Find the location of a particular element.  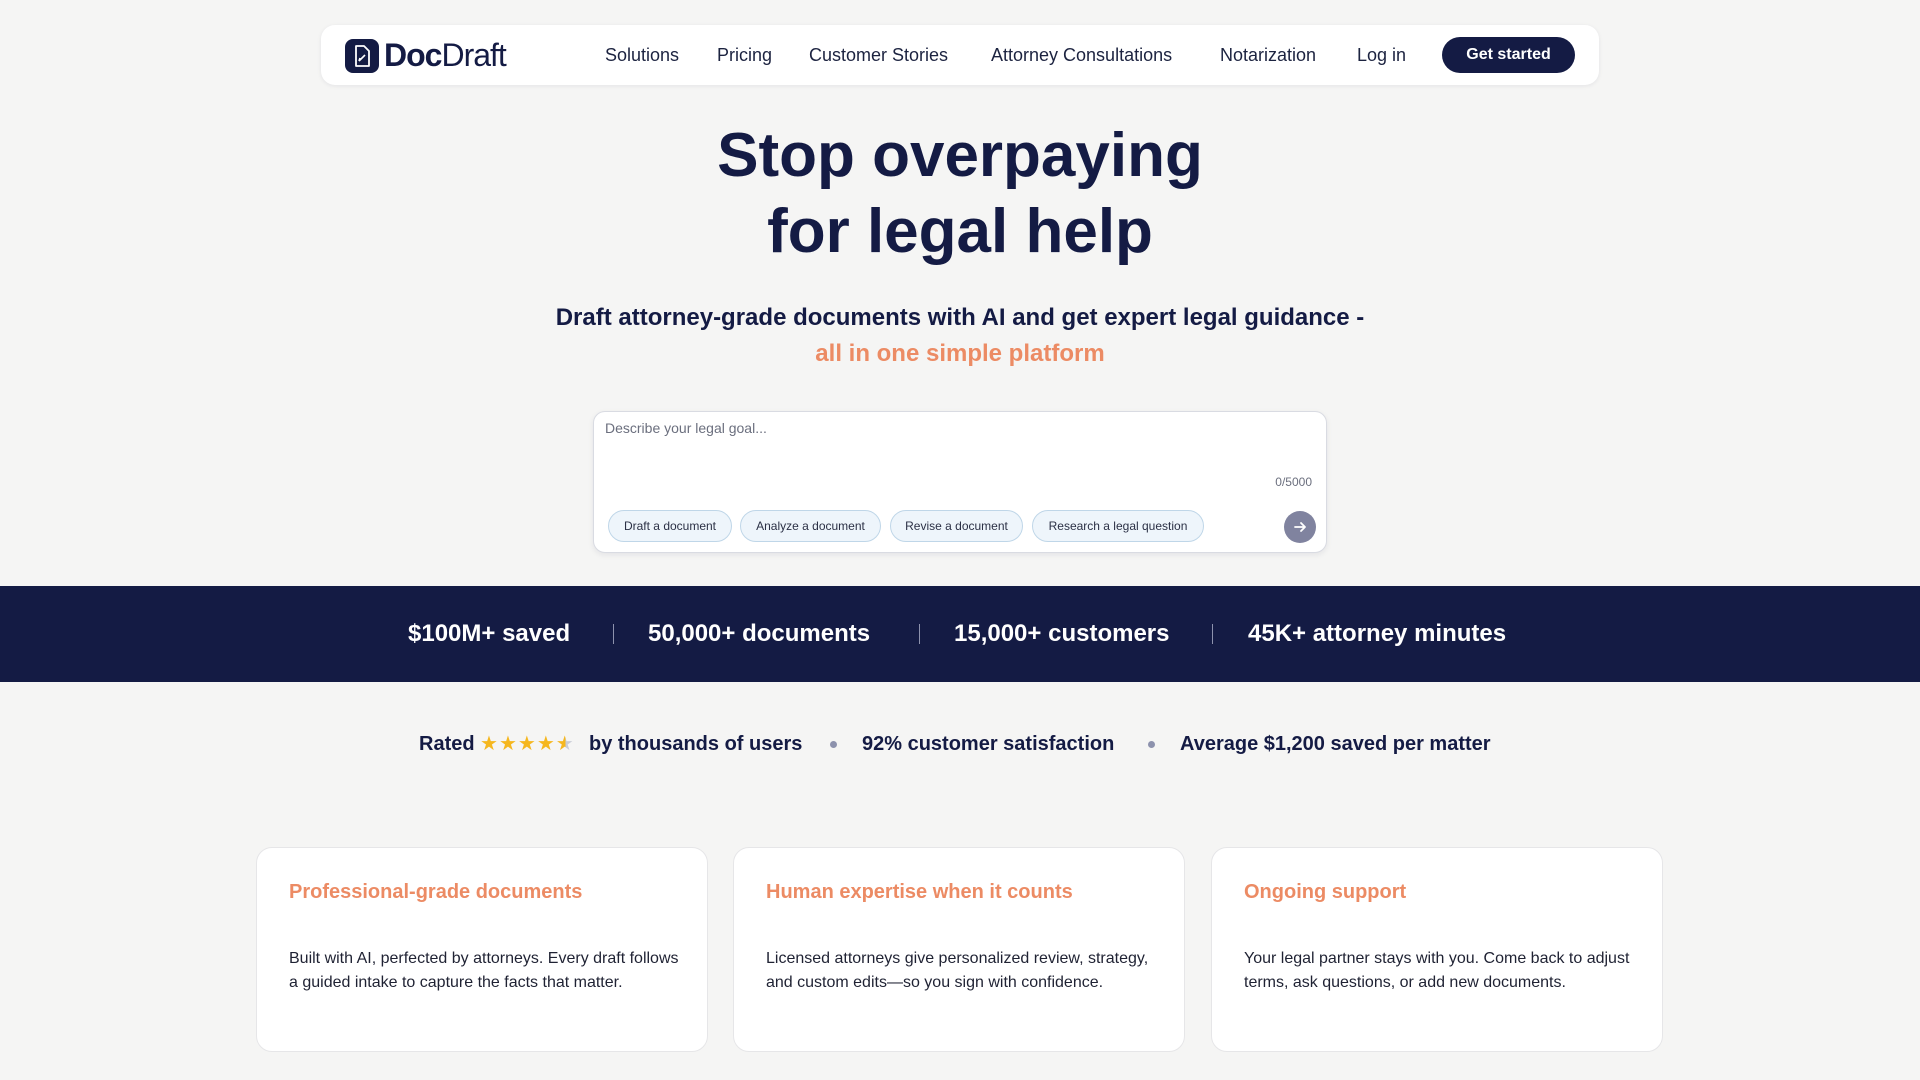

document-icon is located at coordinates (362, 55).